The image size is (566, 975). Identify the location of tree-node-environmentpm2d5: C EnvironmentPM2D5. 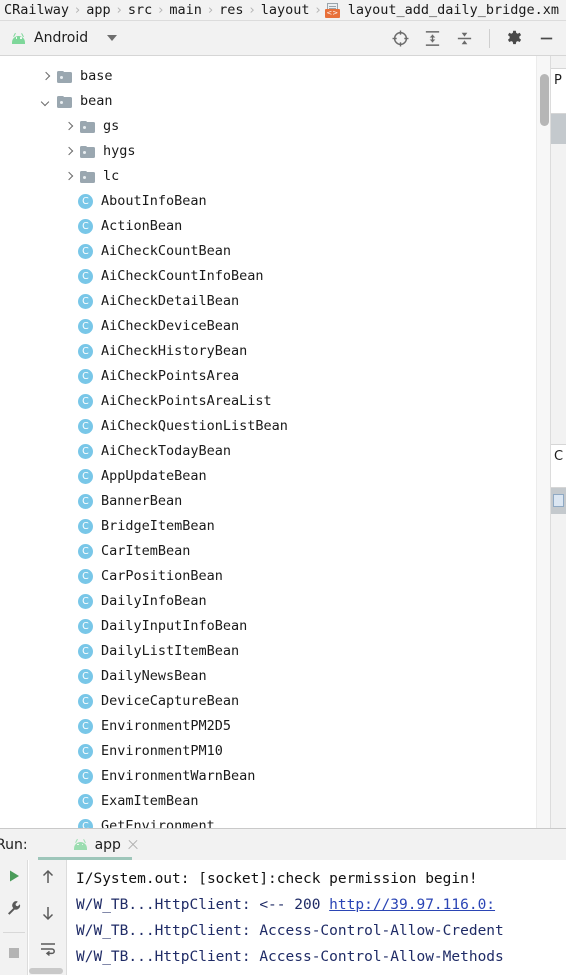
(268, 726).